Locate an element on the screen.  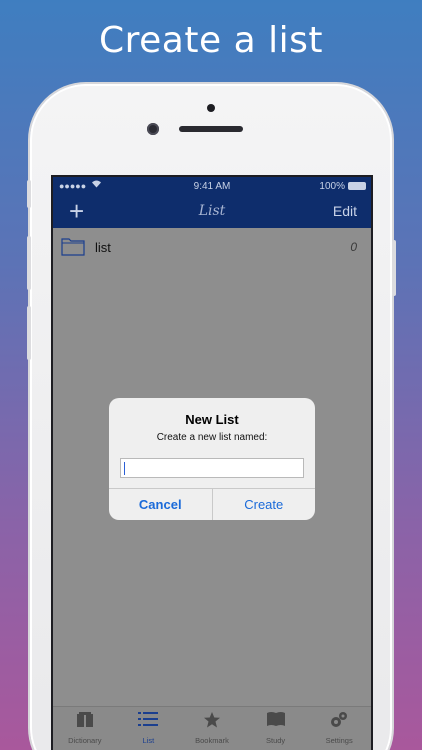
tab-bar: Dictionary List Bookmark Study Settings is located at coordinates (212, 728).